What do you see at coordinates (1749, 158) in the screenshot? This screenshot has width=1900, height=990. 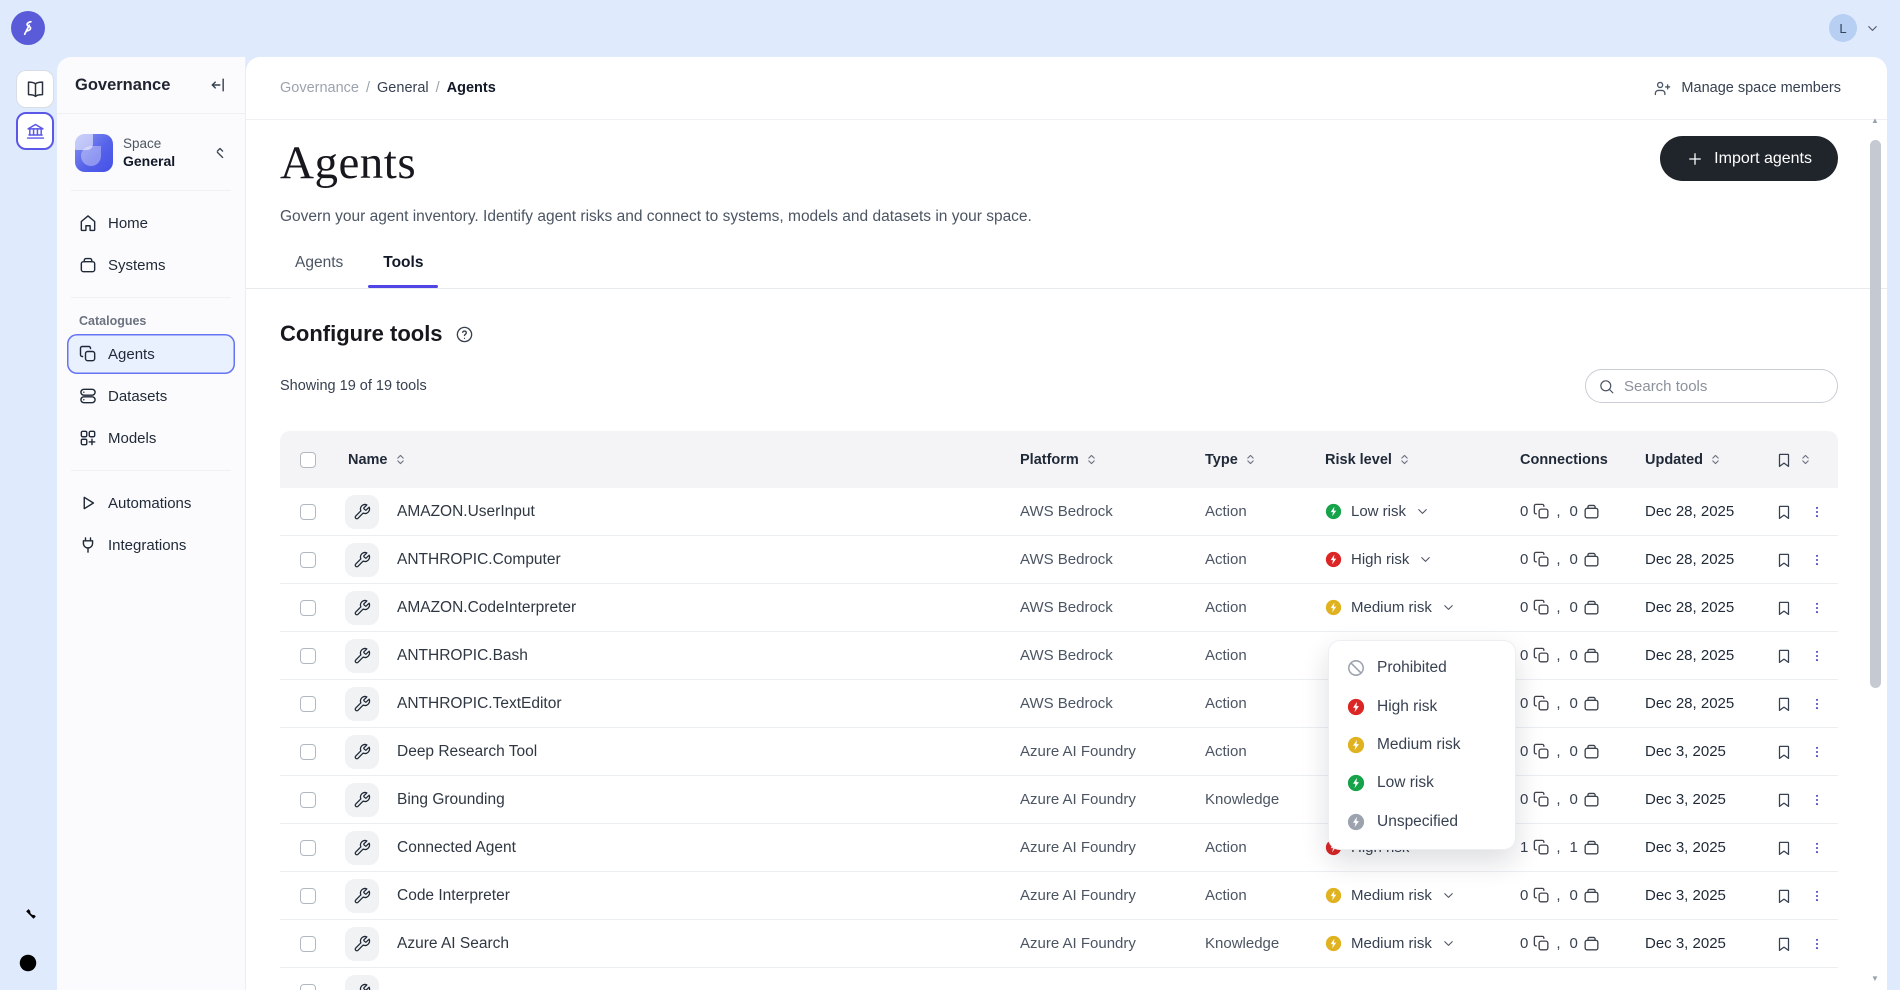 I see `import-agents-button: Import agents` at bounding box center [1749, 158].